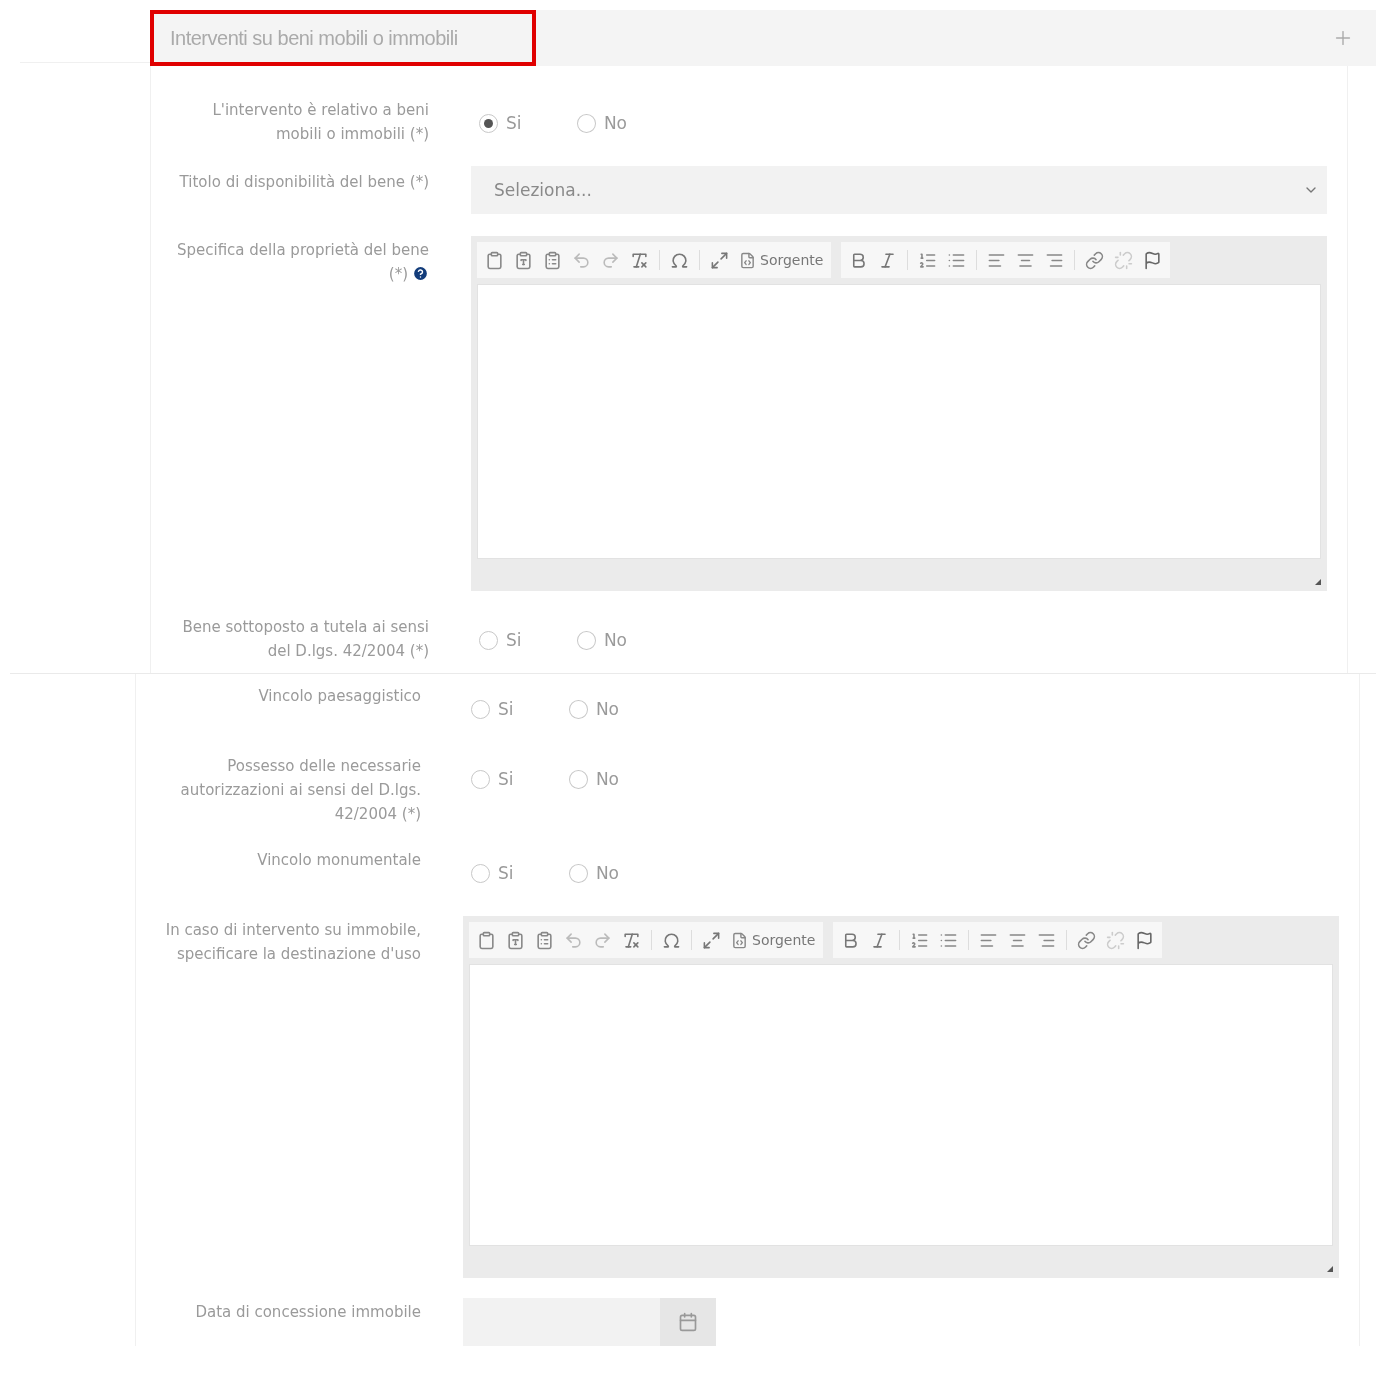 This screenshot has width=1376, height=1389. Describe the element at coordinates (763, 38) in the screenshot. I see `section-header: Interventi su beni mobili o immobili` at that location.